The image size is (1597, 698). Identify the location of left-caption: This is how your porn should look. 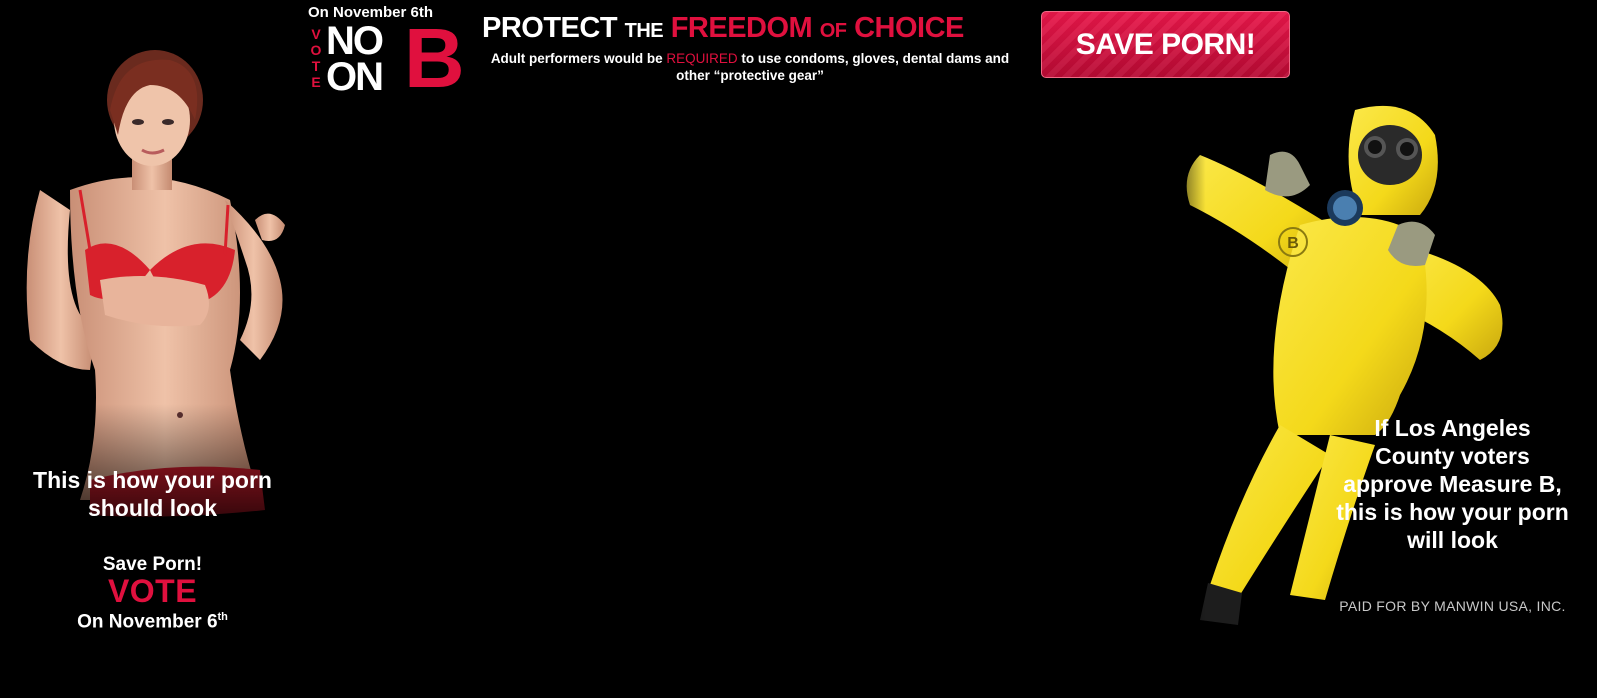
(152, 494).